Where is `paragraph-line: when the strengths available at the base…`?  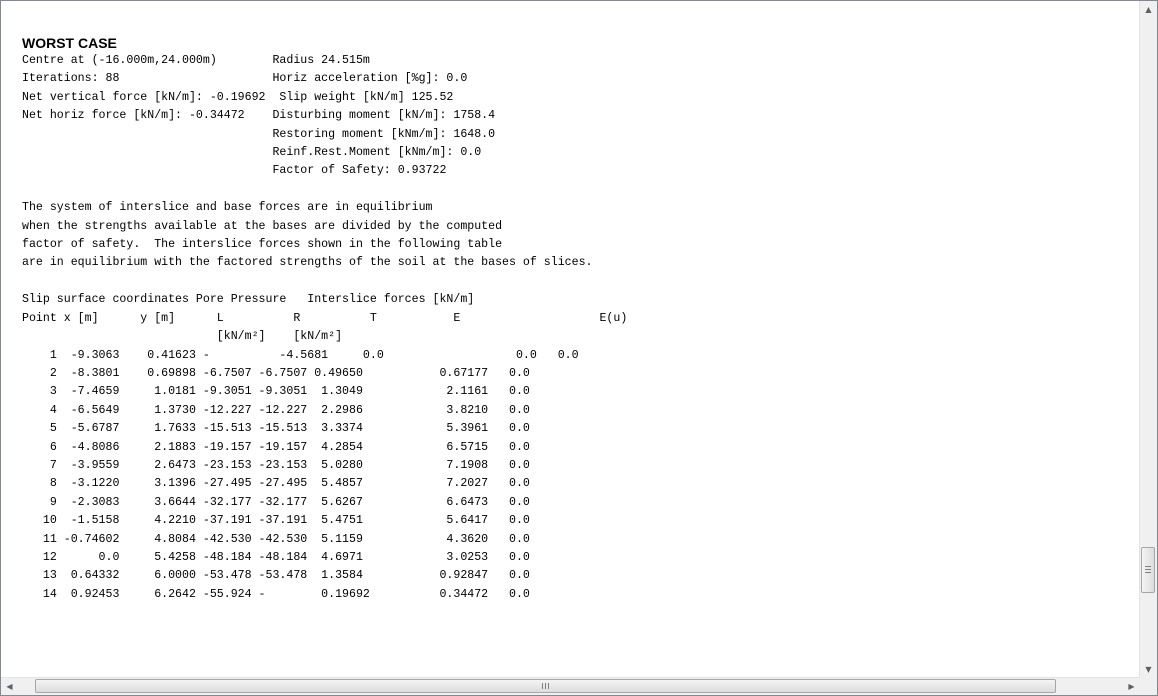 paragraph-line: when the strengths available at the base… is located at coordinates (262, 226).